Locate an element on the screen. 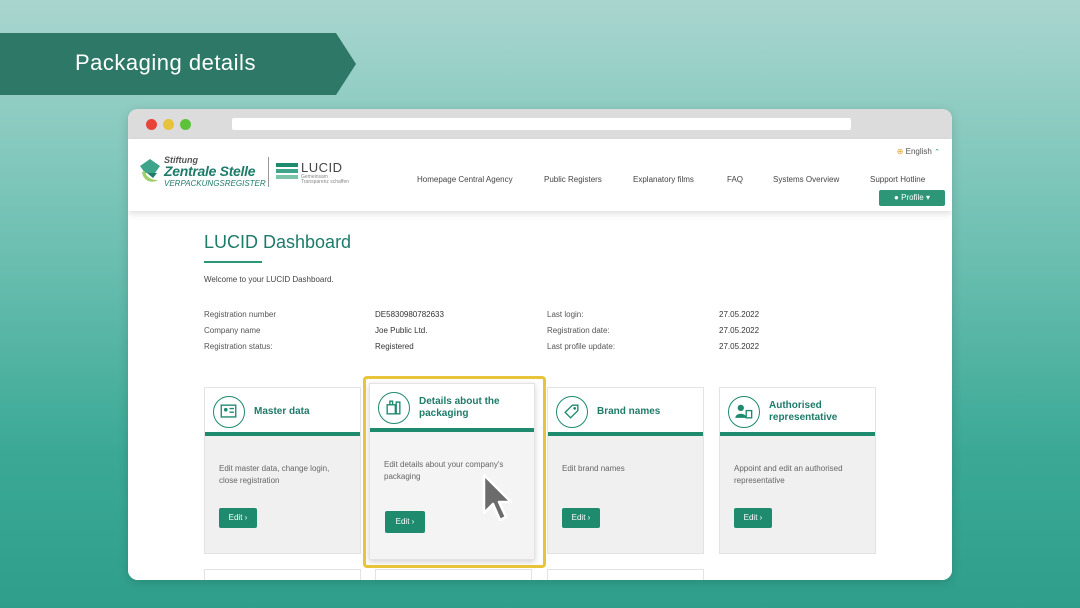 This screenshot has width=1080, height=608. nav-systems-overview: Systems Overview is located at coordinates (806, 179).